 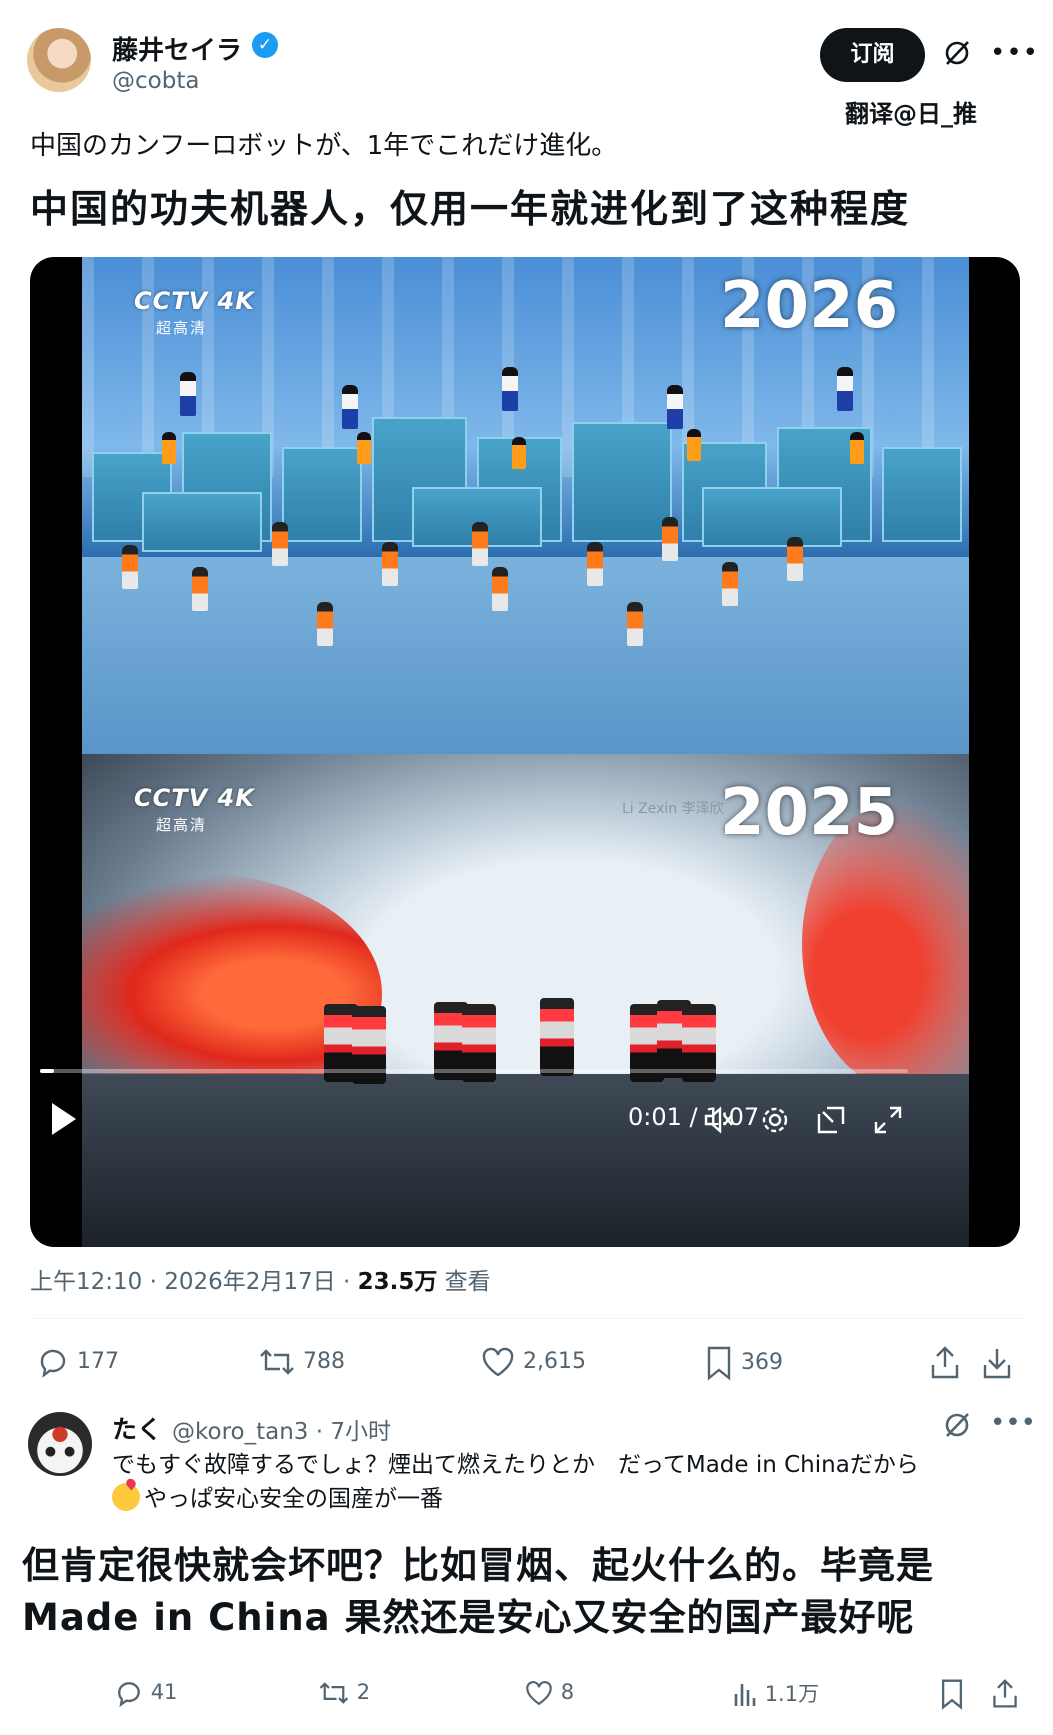 What do you see at coordinates (324, 146) in the screenshot?
I see `post-text-original: 中国のカンフーロボットが、1年でこれだけ進化。` at bounding box center [324, 146].